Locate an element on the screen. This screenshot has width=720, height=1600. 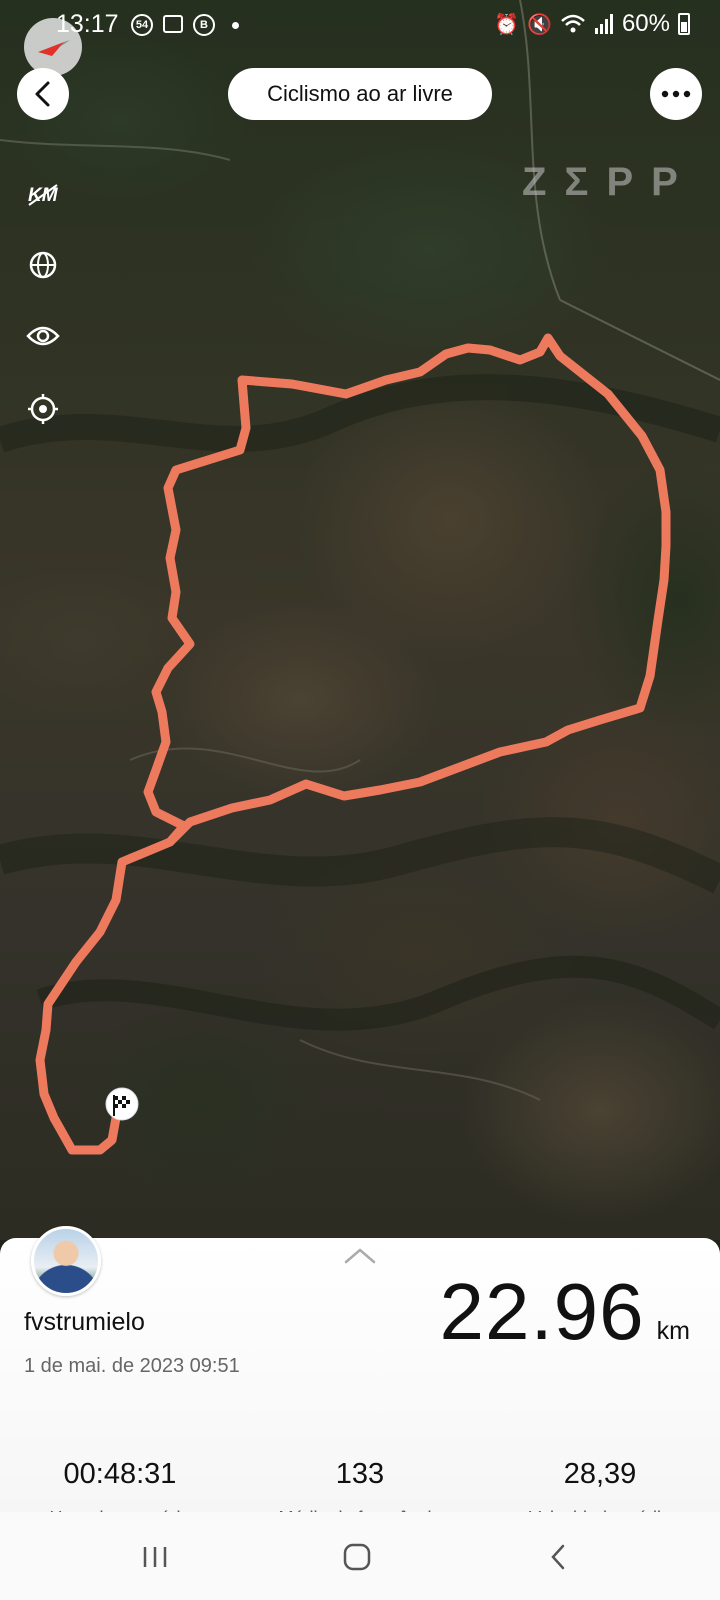
home-icon is located at coordinates (357, 1557).